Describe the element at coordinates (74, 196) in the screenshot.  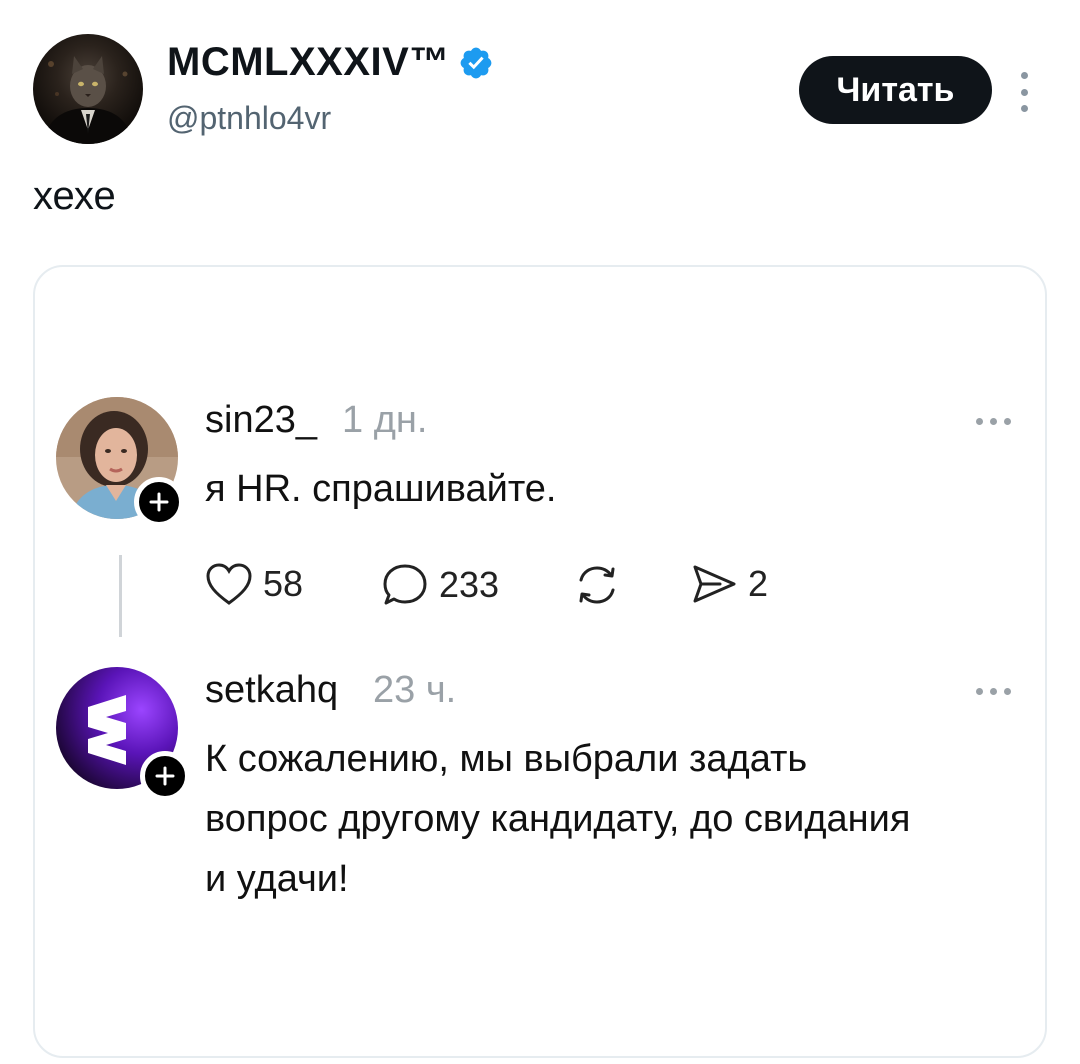
I see `tweet-text: хехе` at that location.